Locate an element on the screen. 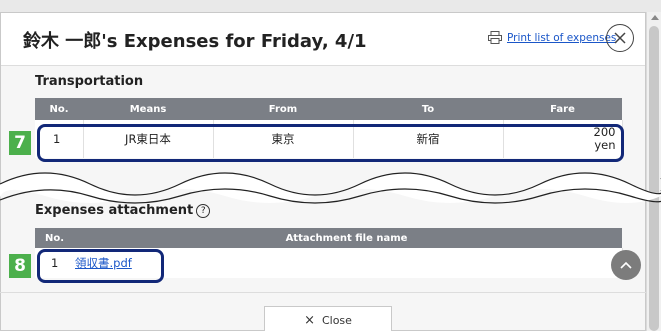  col-header-fare: Fare is located at coordinates (562, 109).